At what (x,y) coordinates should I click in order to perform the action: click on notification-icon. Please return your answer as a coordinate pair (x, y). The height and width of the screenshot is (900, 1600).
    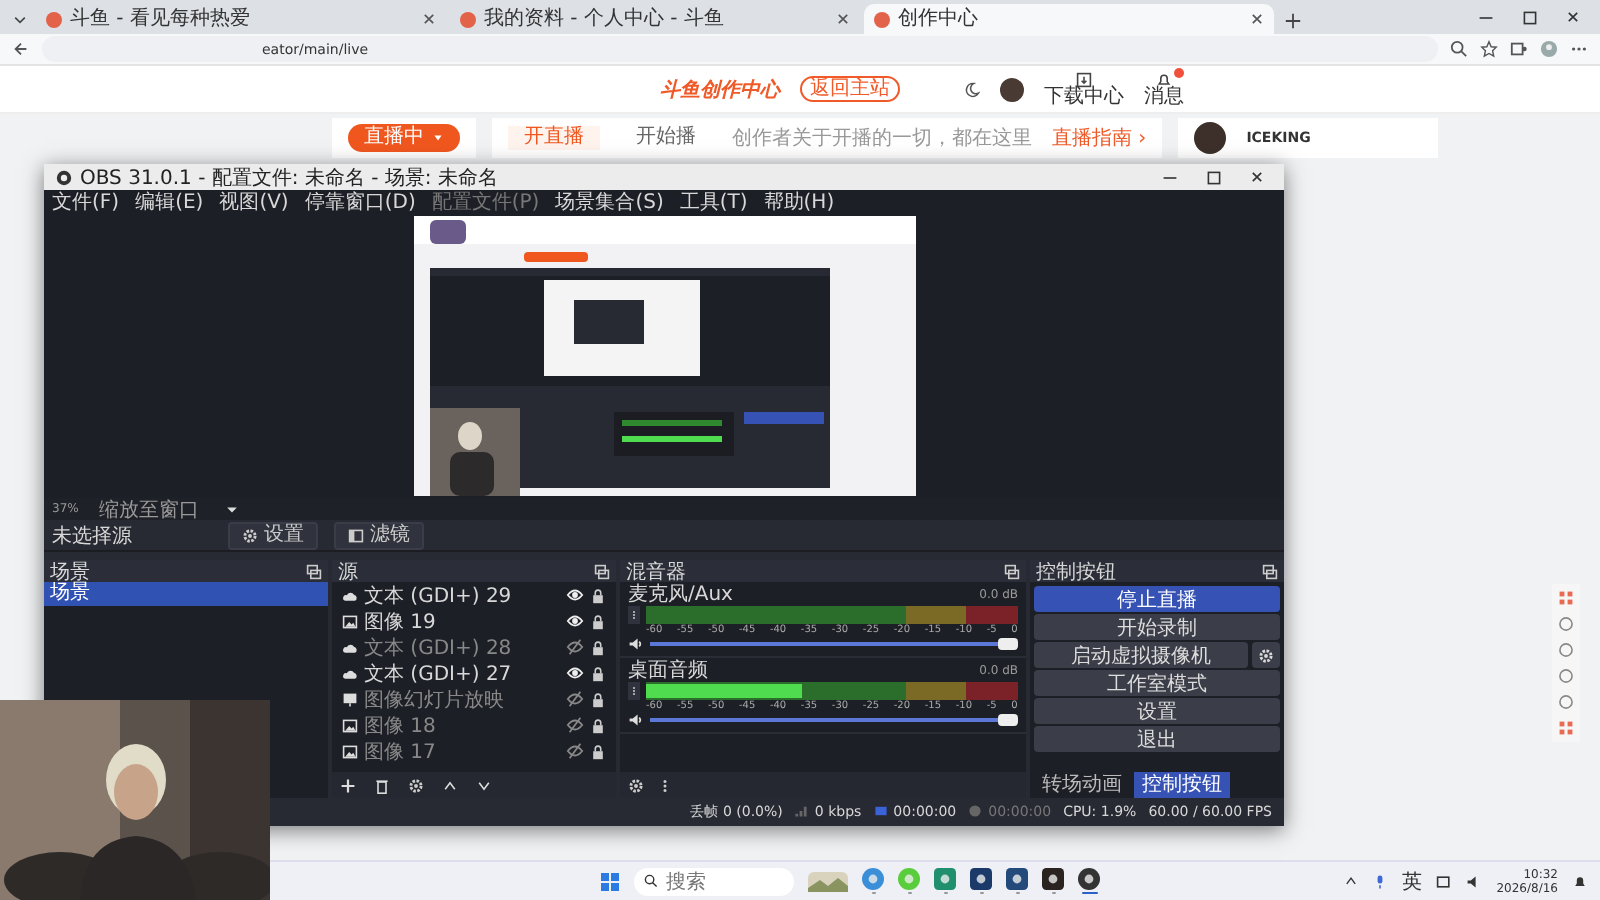
    Looking at the image, I should click on (1580, 881).